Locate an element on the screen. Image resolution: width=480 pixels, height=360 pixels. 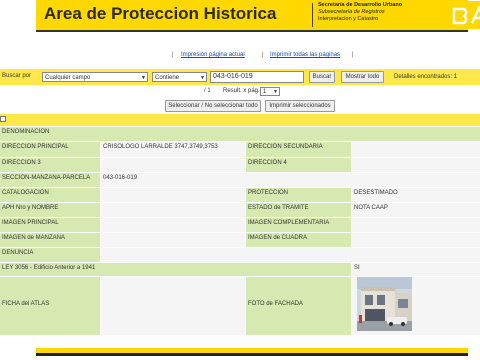
proteccion-value: DESESTIMADO is located at coordinates (416, 195).